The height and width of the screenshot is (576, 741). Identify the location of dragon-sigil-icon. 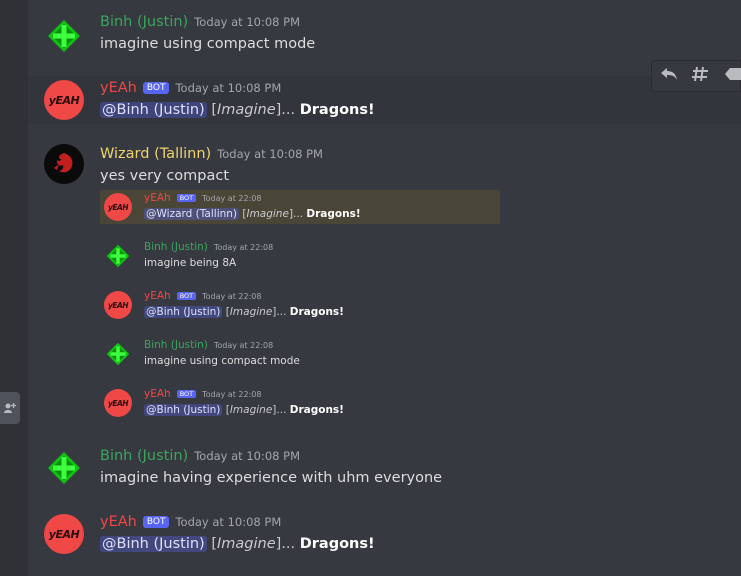
(63, 163).